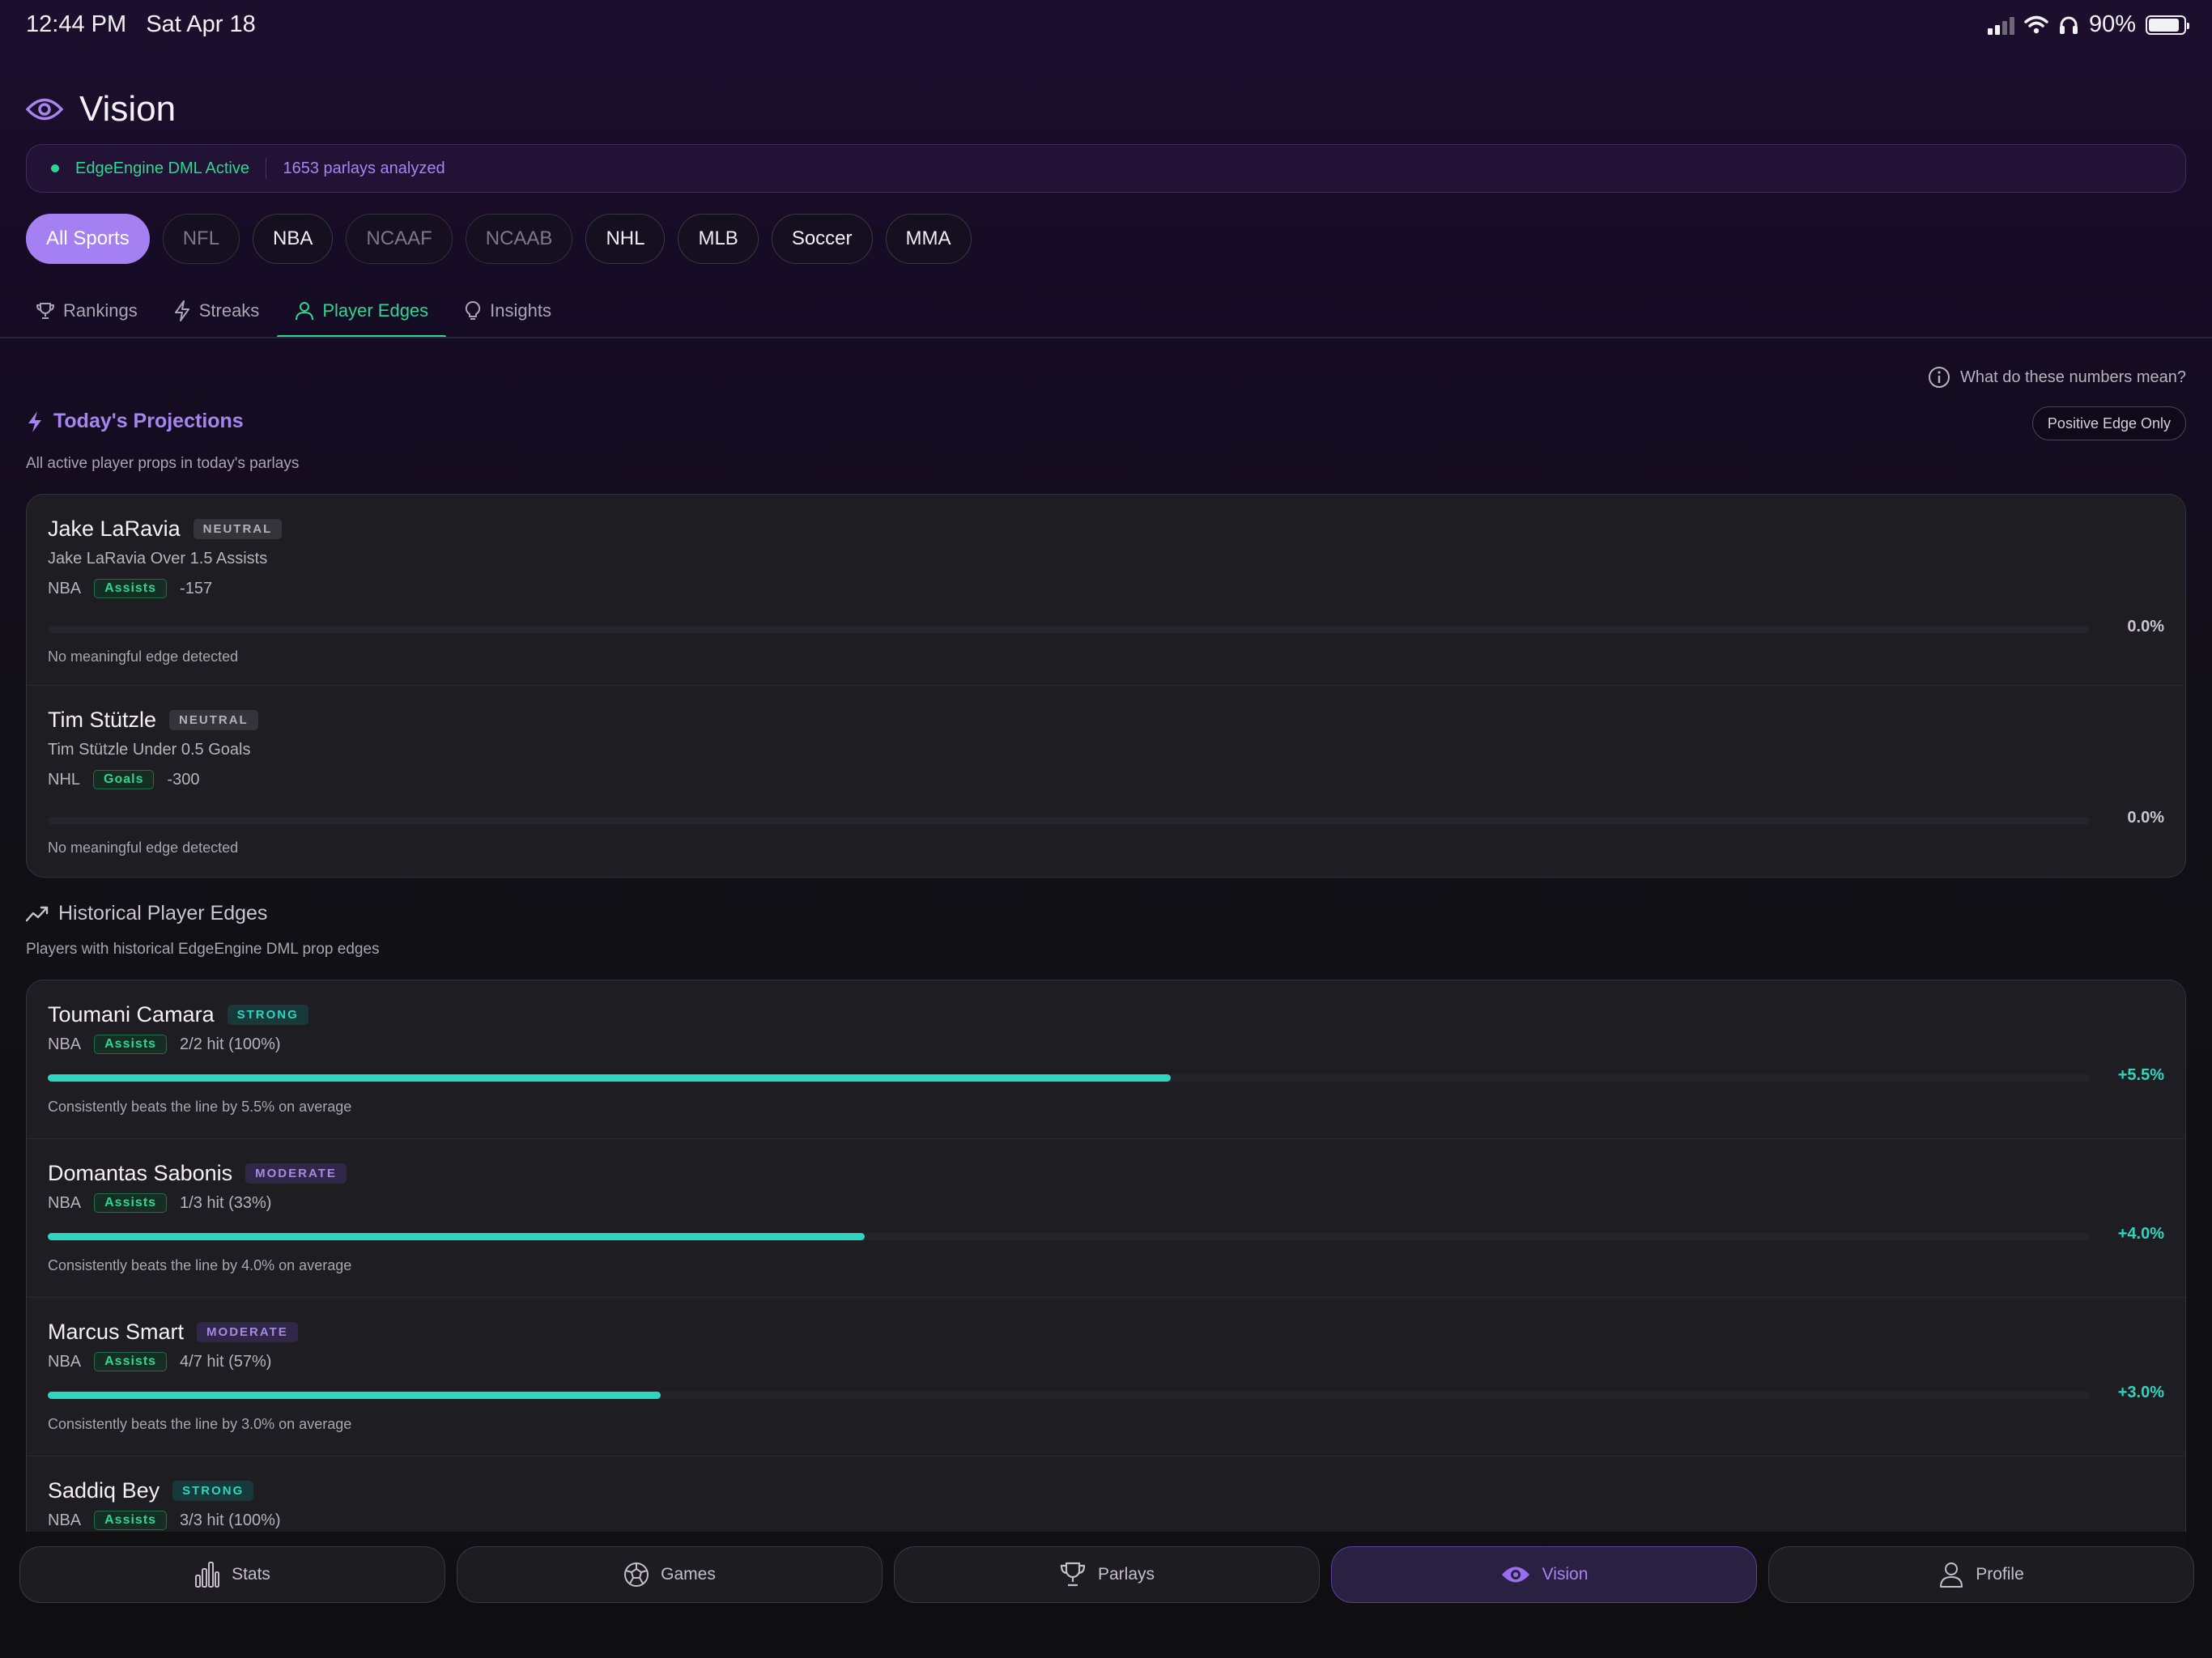 The height and width of the screenshot is (1658, 2212). I want to click on section-title: Today's Projections, so click(148, 421).